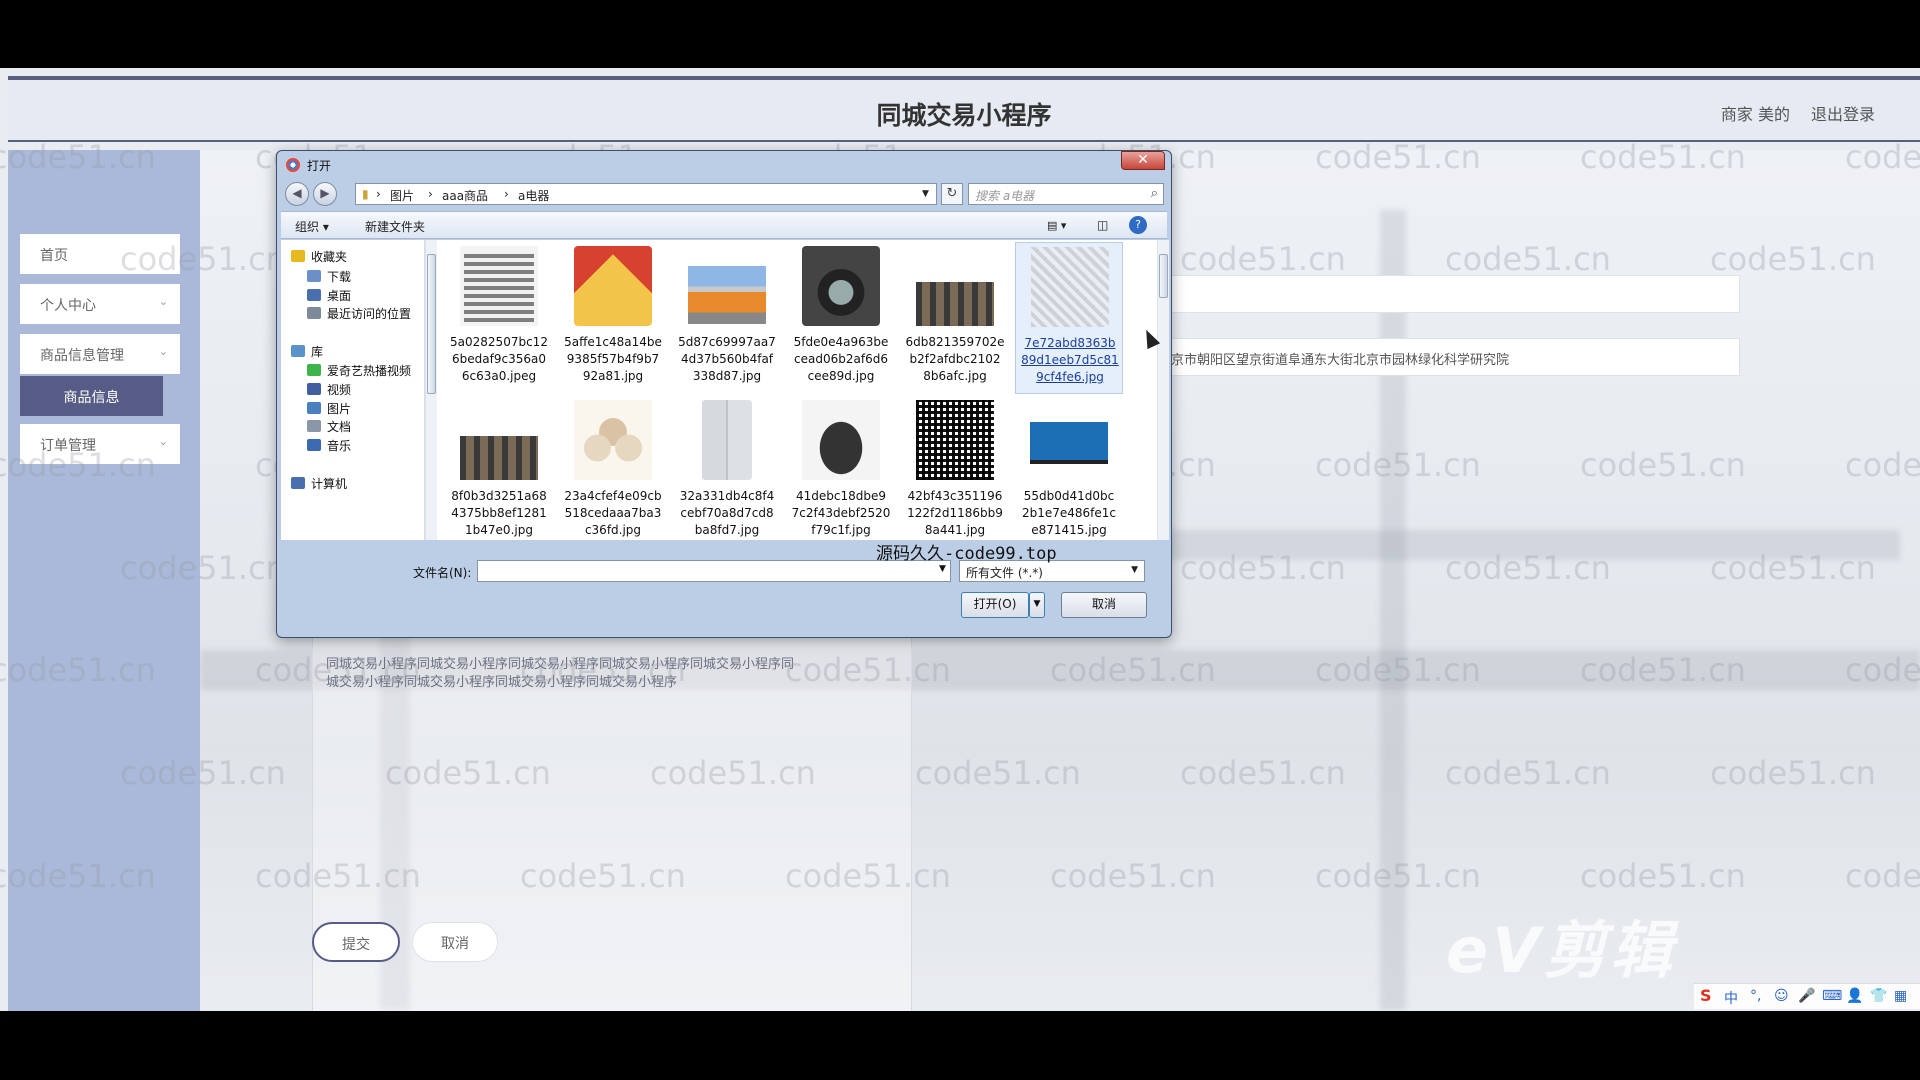 This screenshot has width=1920, height=1080. What do you see at coordinates (100, 444) in the screenshot?
I see `sidebar-item-order-management: 订单管理 ⌄` at bounding box center [100, 444].